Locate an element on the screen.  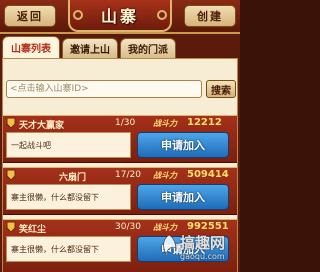
member-count: 1/30 is located at coordinates (125, 123).